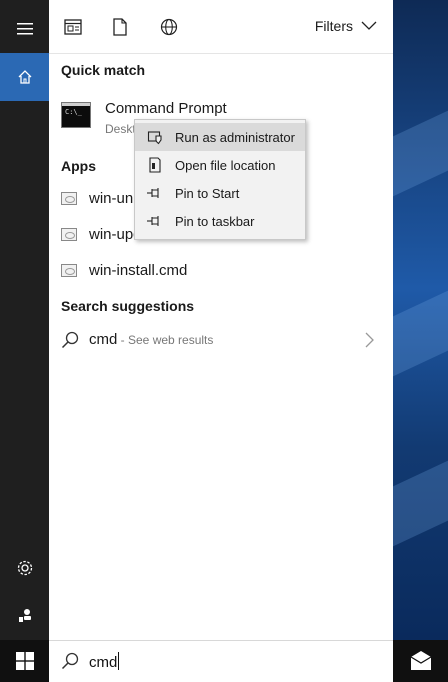  Describe the element at coordinates (120, 129) in the screenshot. I see `best-match-subtitle: Deskt` at that location.